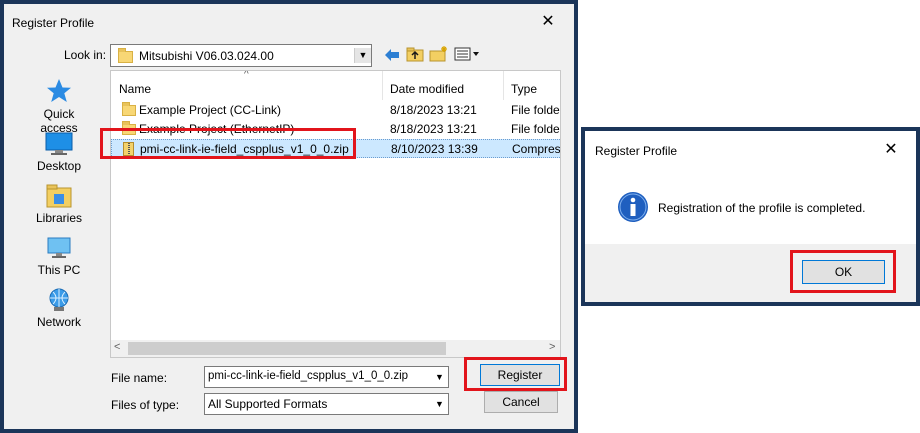 The height and width of the screenshot is (433, 920). Describe the element at coordinates (59, 270) in the screenshot. I see `place-label: This PC` at that location.